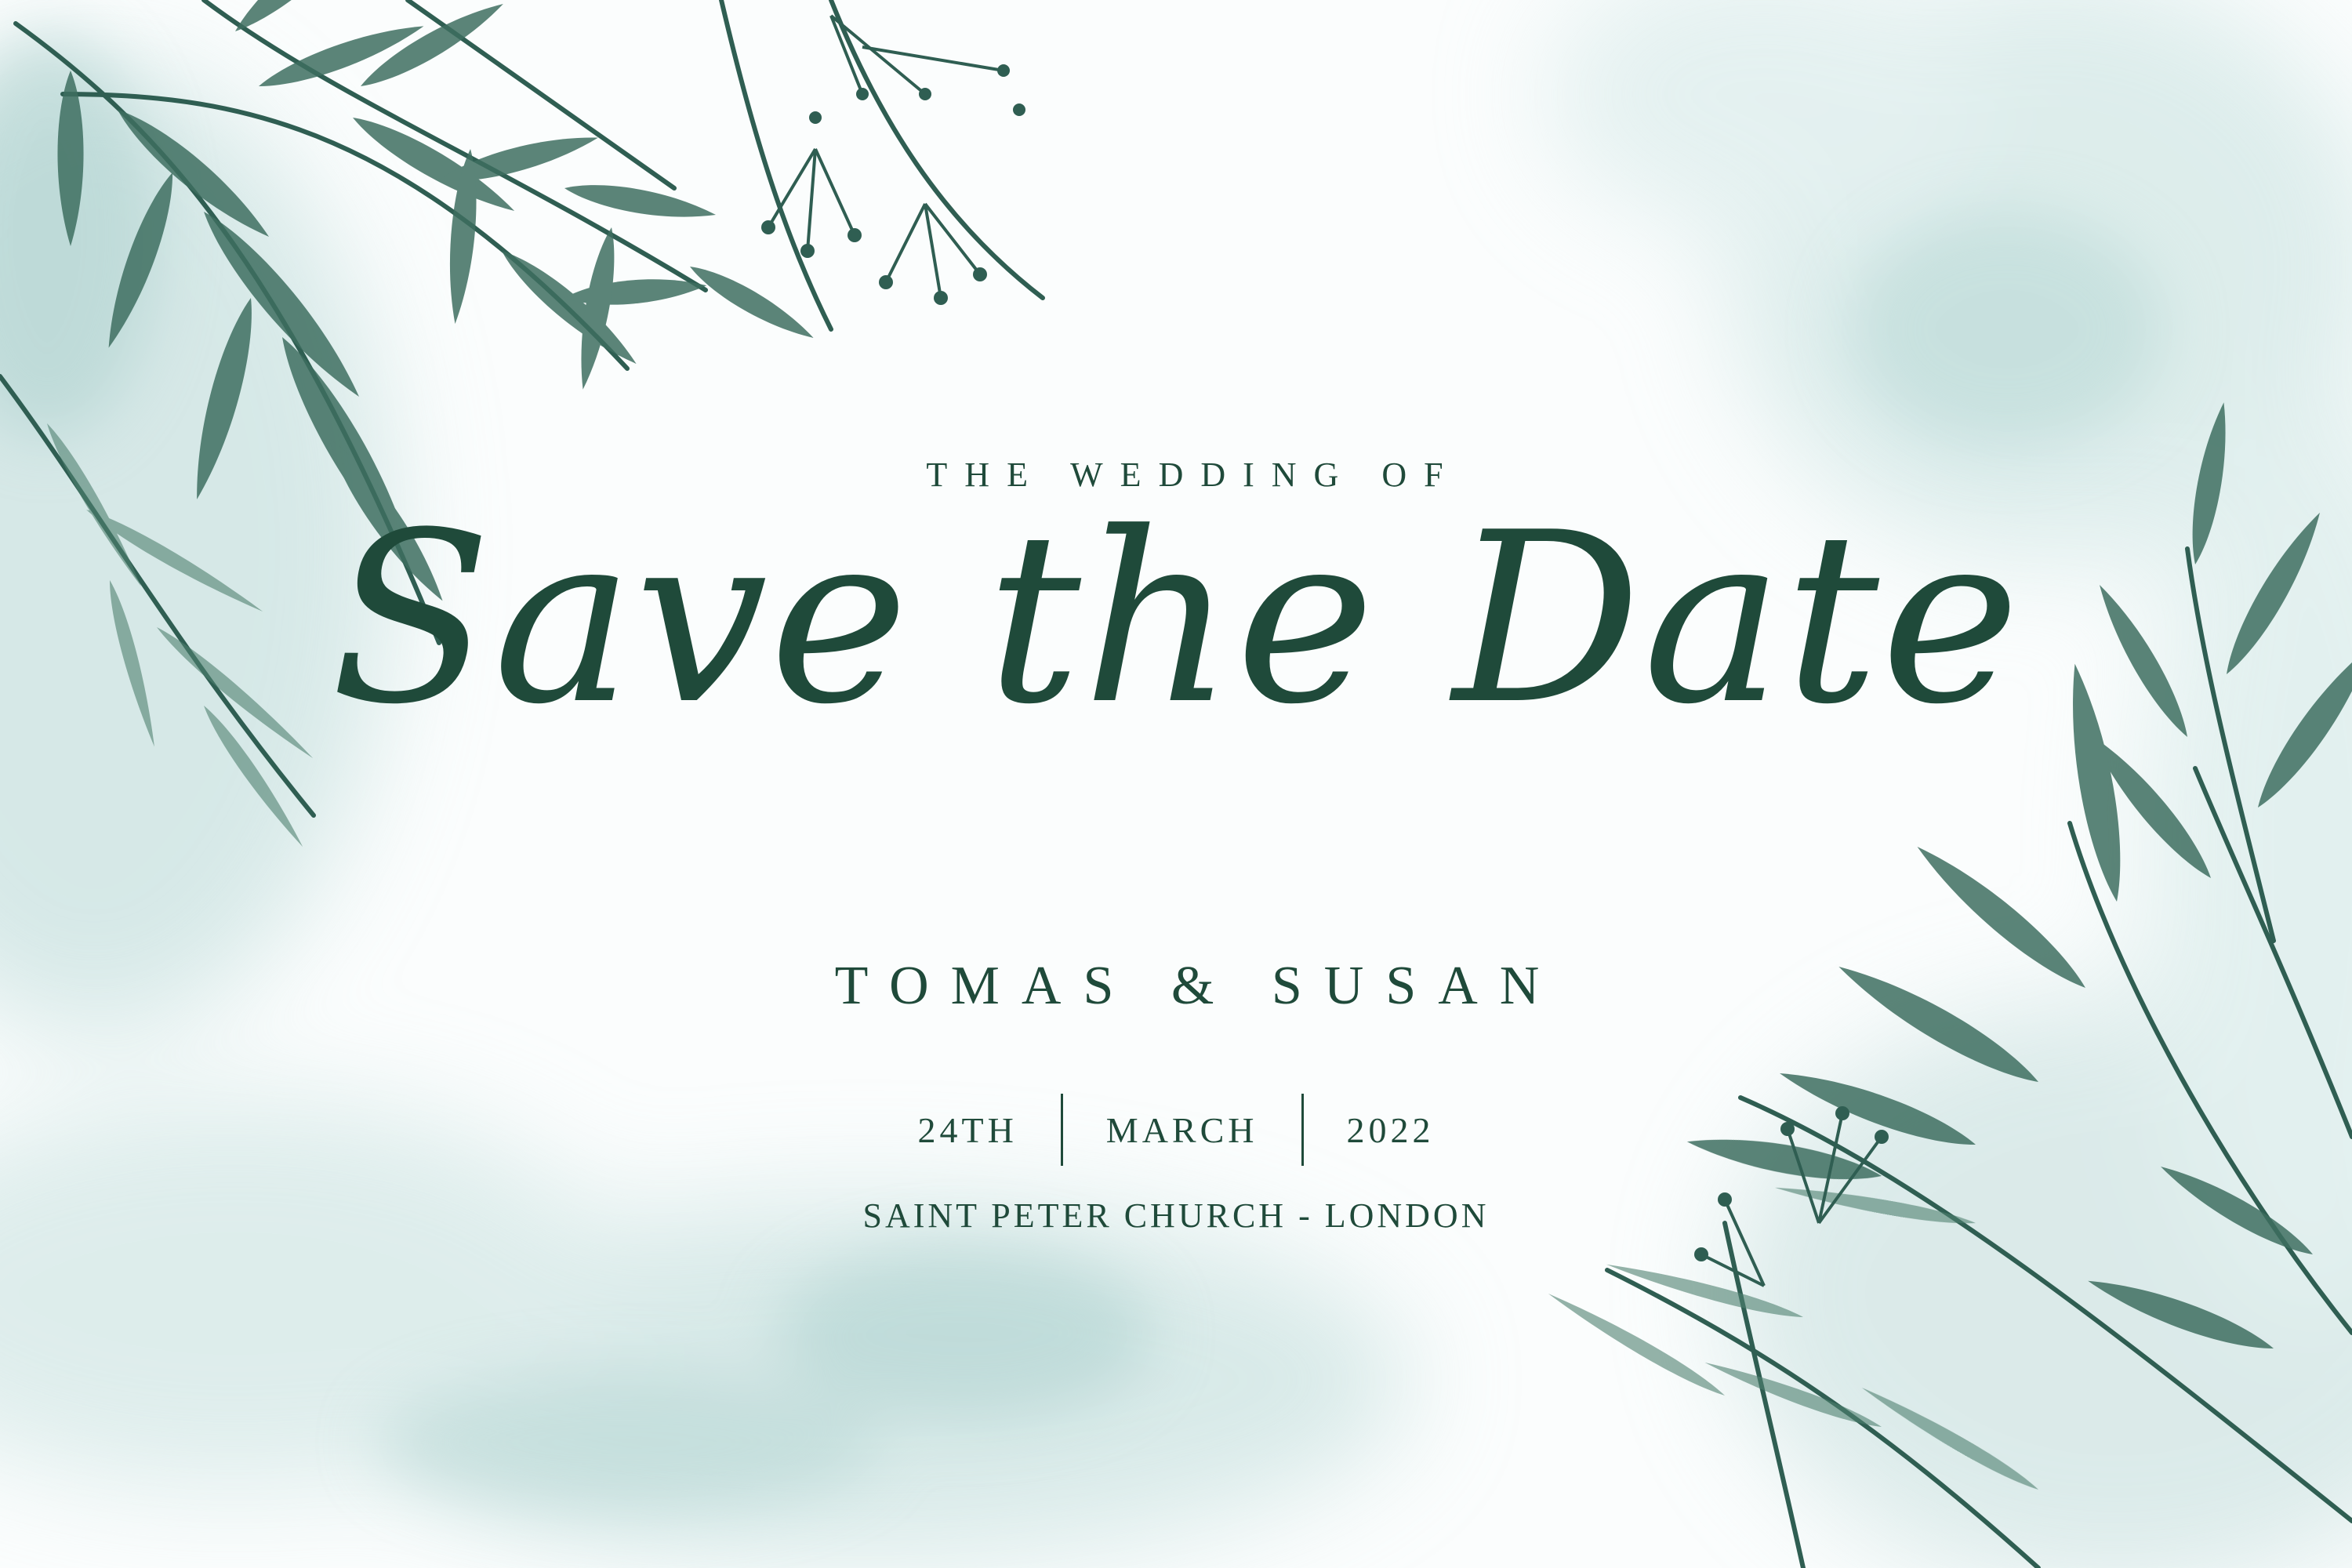 Image resolution: width=2352 pixels, height=1568 pixels. Describe the element at coordinates (1176, 619) in the screenshot. I see `title-script: Save the Date` at that location.